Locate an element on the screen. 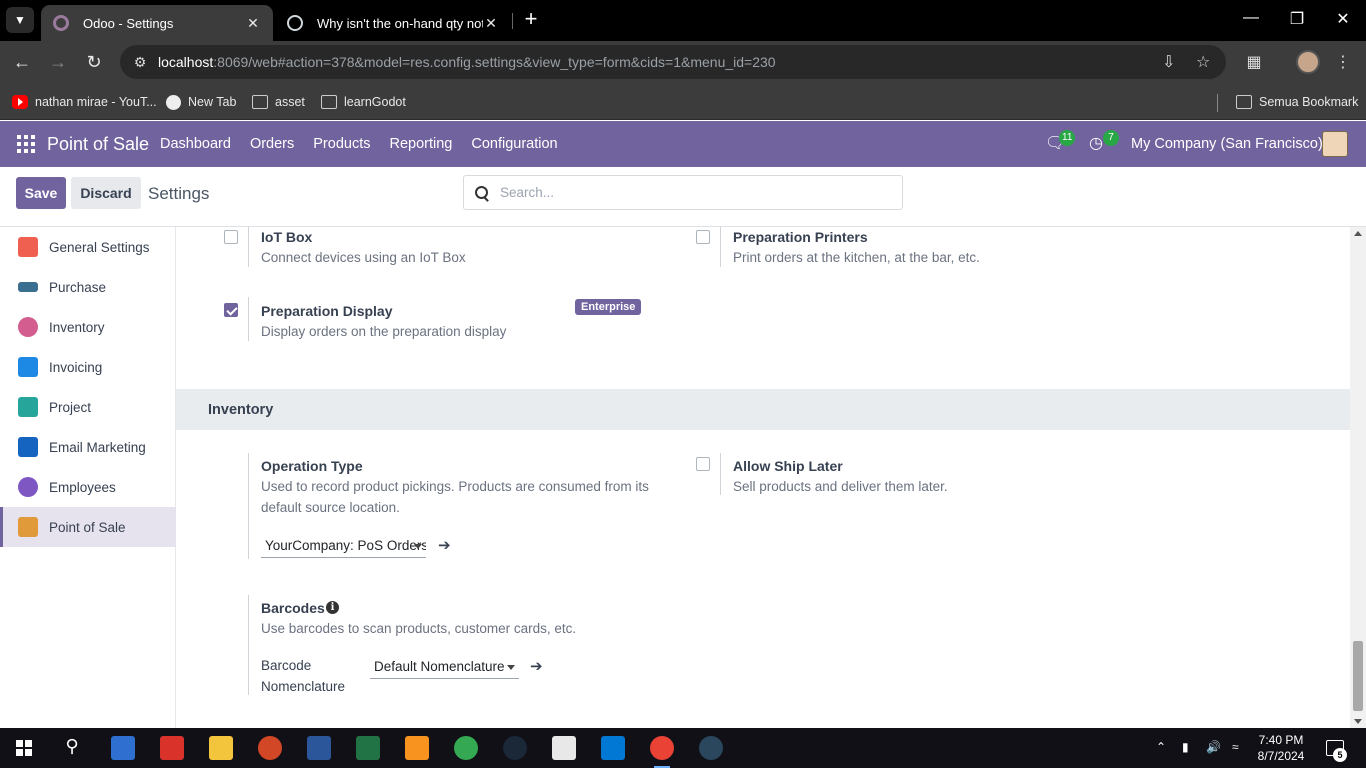  allow-ship-later-title: Allow Ship Later is located at coordinates (788, 466).